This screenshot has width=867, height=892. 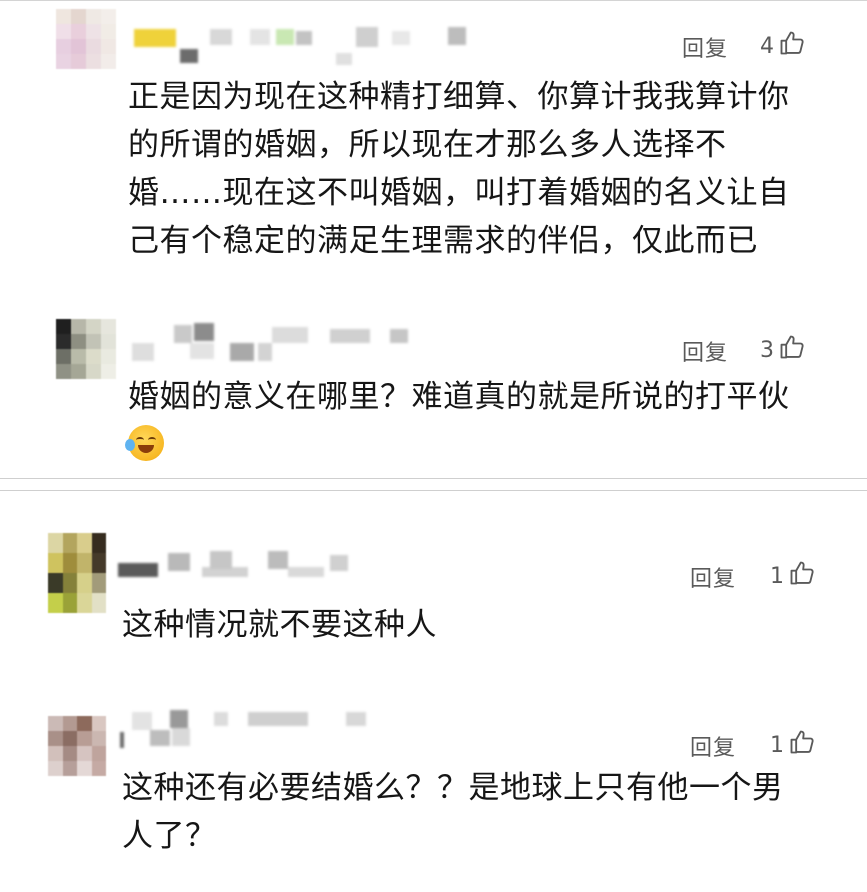 I want to click on card-separator, so click(x=433, y=484).